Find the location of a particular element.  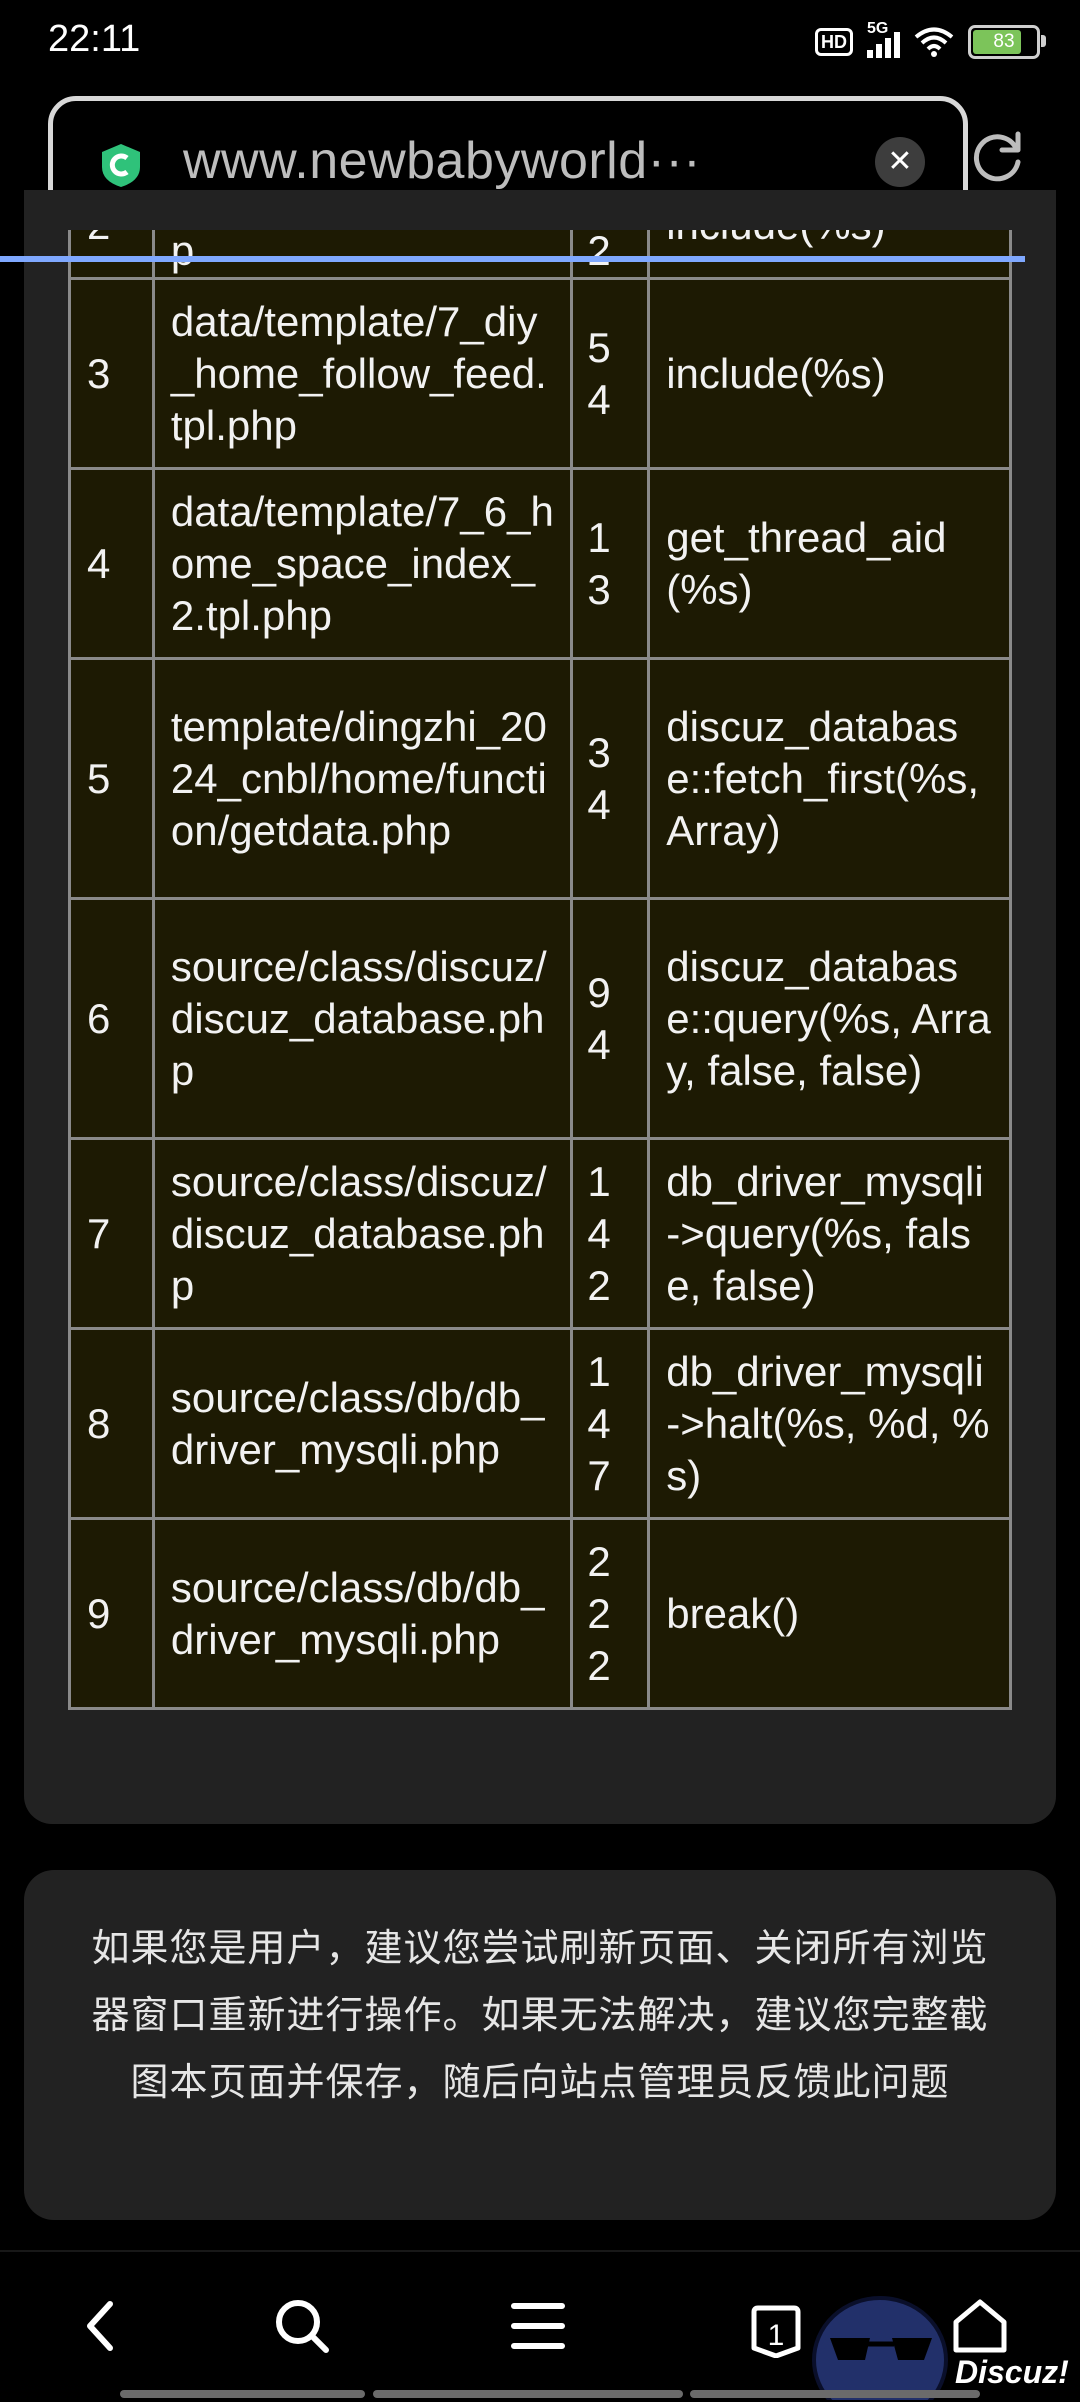

row-function: db_driver_mysqli->halt(%s, %d, %s) is located at coordinates (829, 1423).